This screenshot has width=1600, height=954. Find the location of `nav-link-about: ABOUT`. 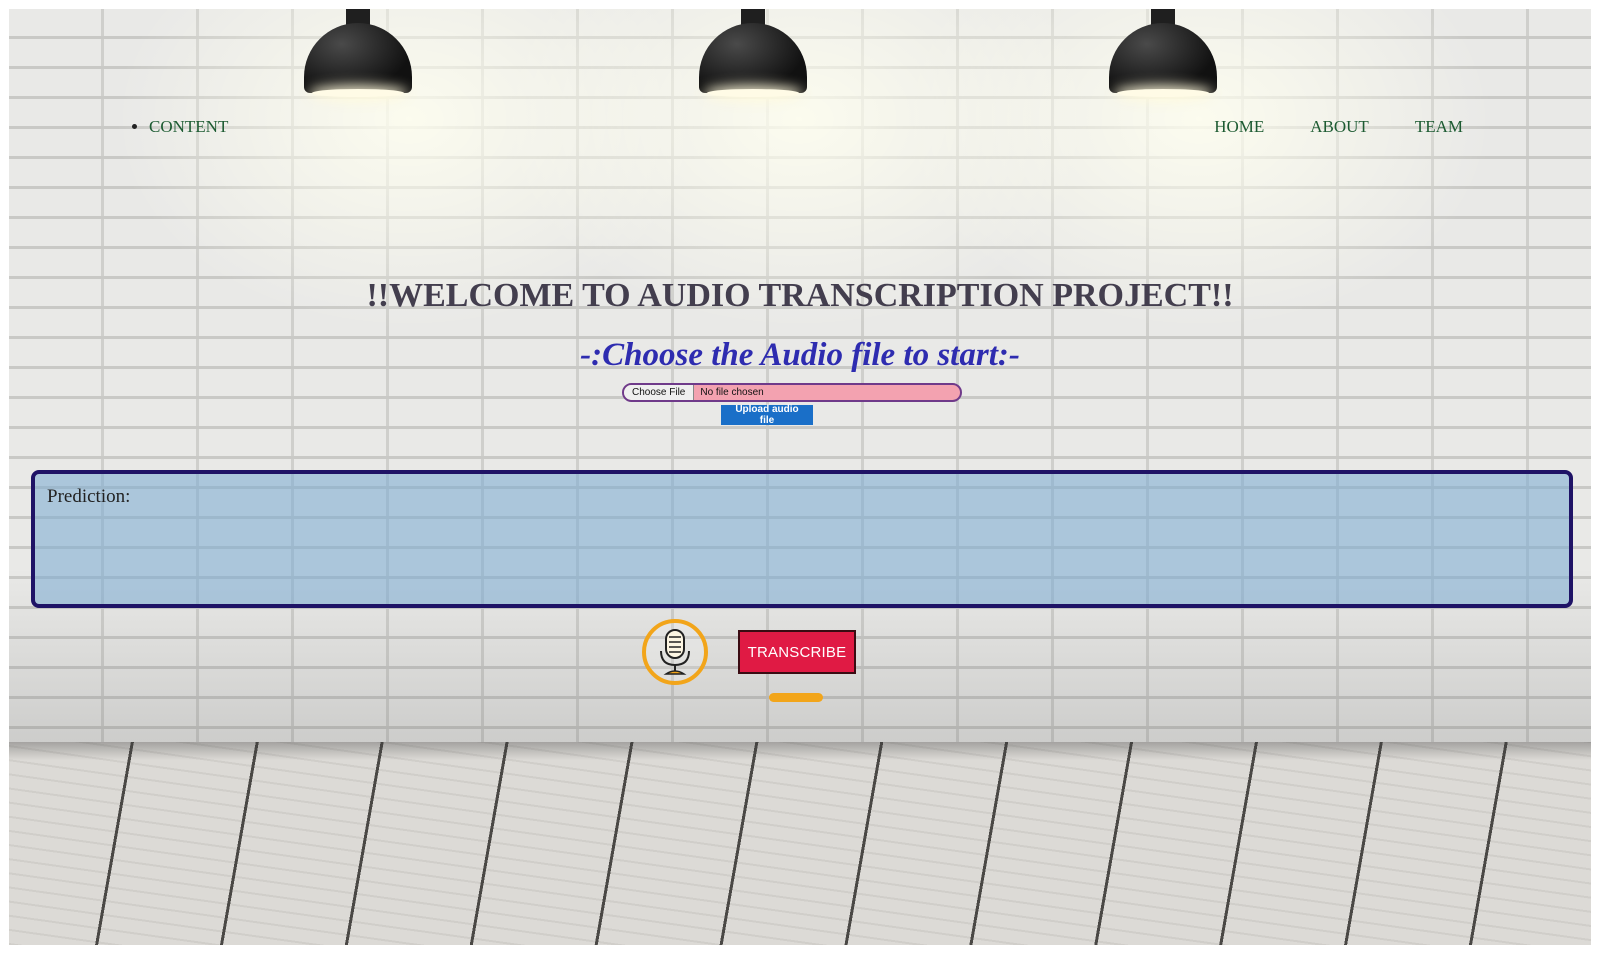

nav-link-about: ABOUT is located at coordinates (1339, 127).